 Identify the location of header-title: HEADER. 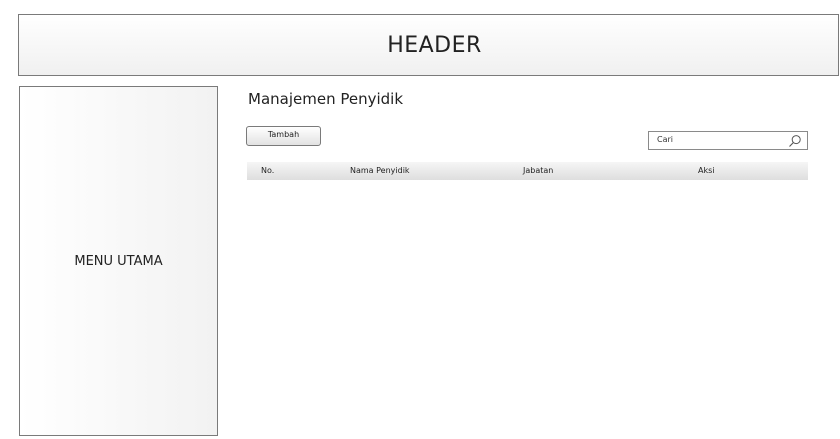
(434, 45).